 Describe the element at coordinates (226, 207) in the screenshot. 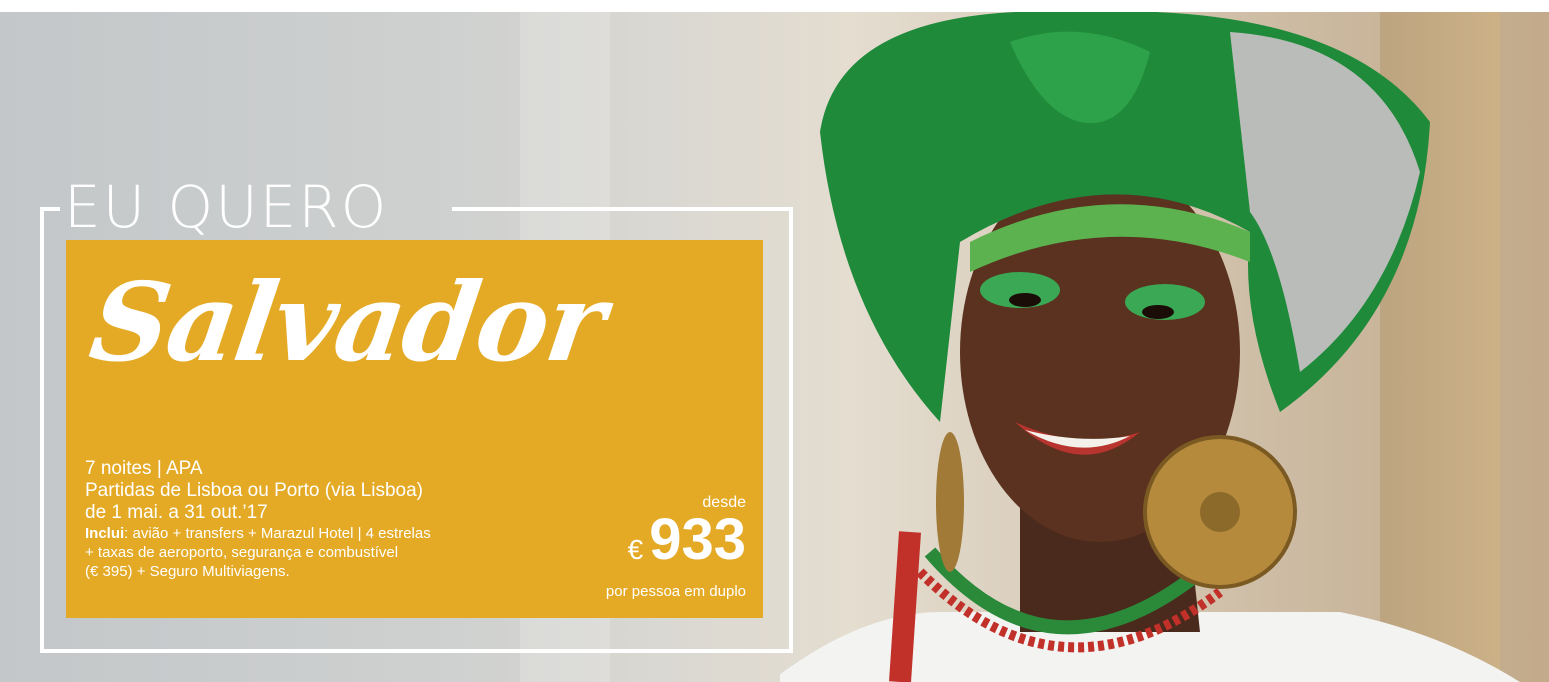

I see `banner-title: EU QUERO` at that location.